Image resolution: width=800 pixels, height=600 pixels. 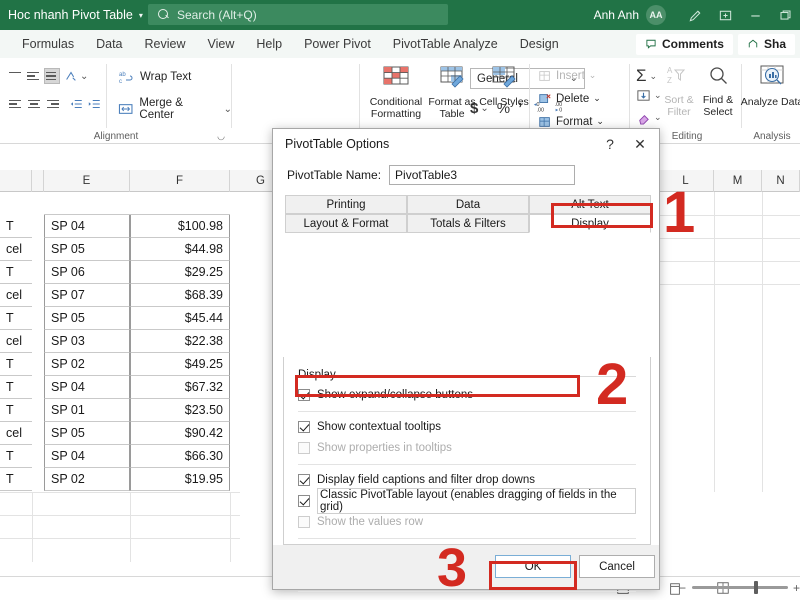 I want to click on close-icon: ✕, so click(x=640, y=144).